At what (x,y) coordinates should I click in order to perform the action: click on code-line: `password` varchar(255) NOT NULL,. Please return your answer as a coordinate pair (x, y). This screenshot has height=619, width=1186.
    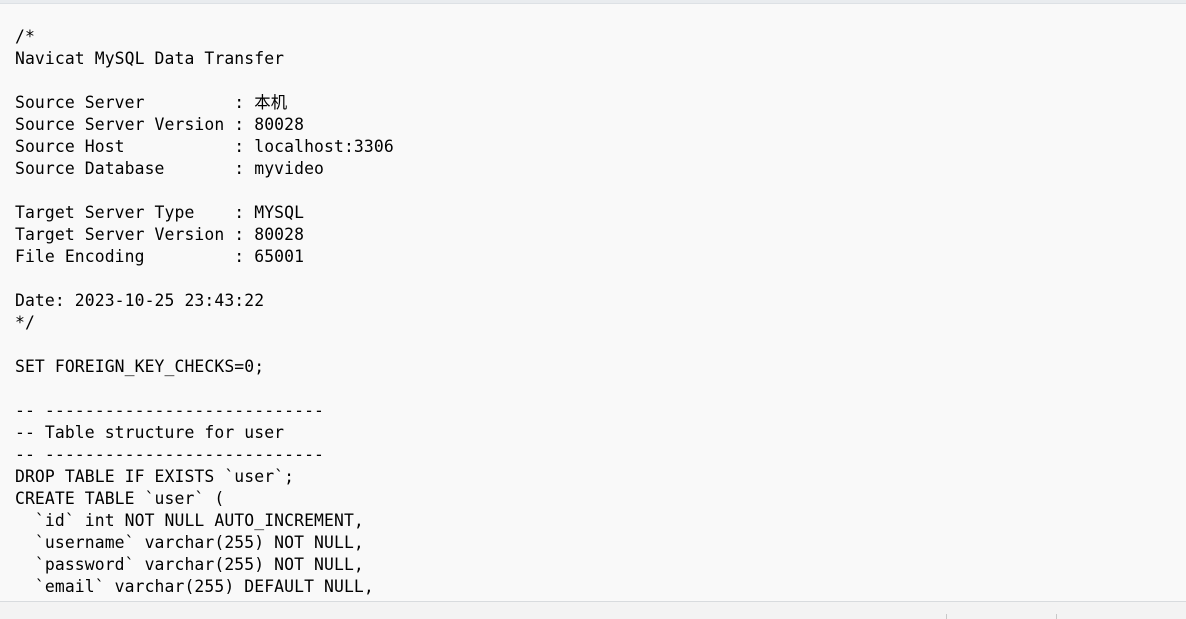
    Looking at the image, I should click on (189, 564).